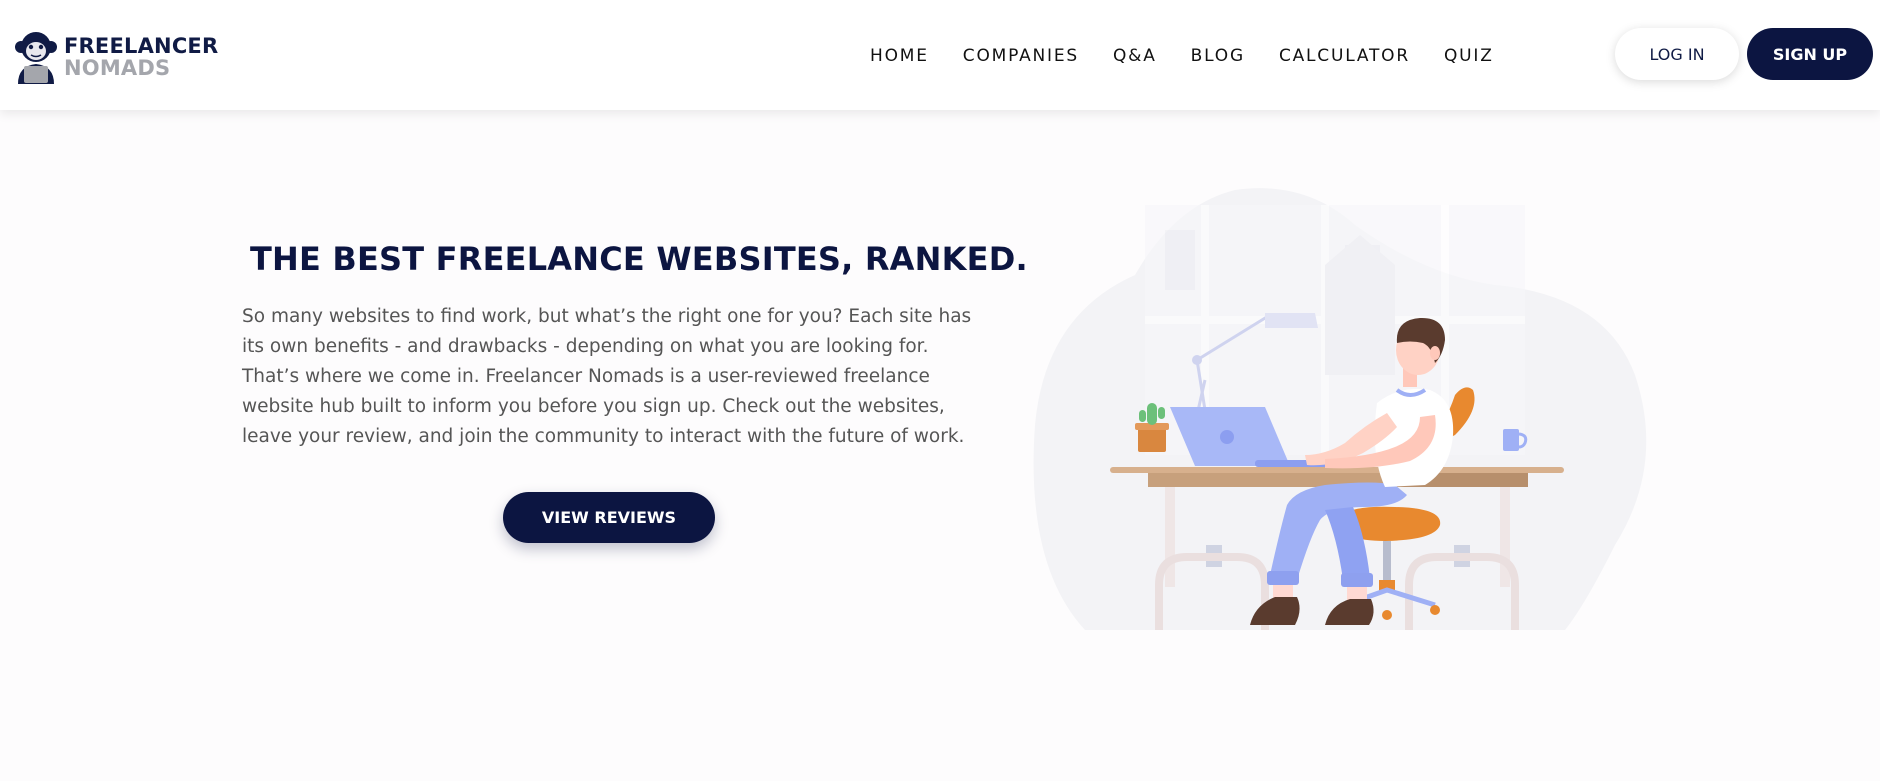 This screenshot has height=781, width=1880. I want to click on view-reviews-button: VIEW REVIEWS, so click(609, 517).